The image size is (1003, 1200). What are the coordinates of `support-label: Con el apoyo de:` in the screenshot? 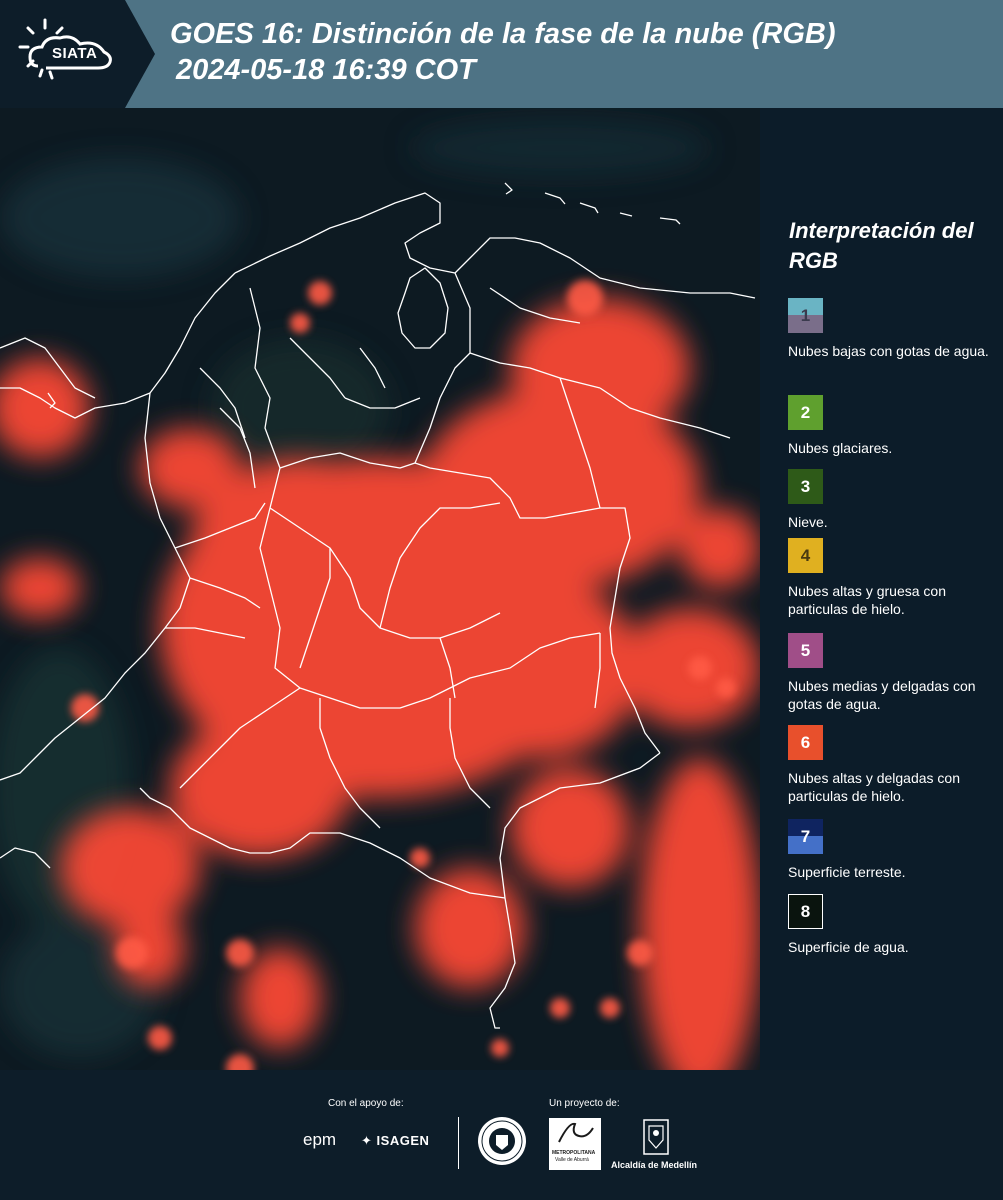 It's located at (366, 1103).